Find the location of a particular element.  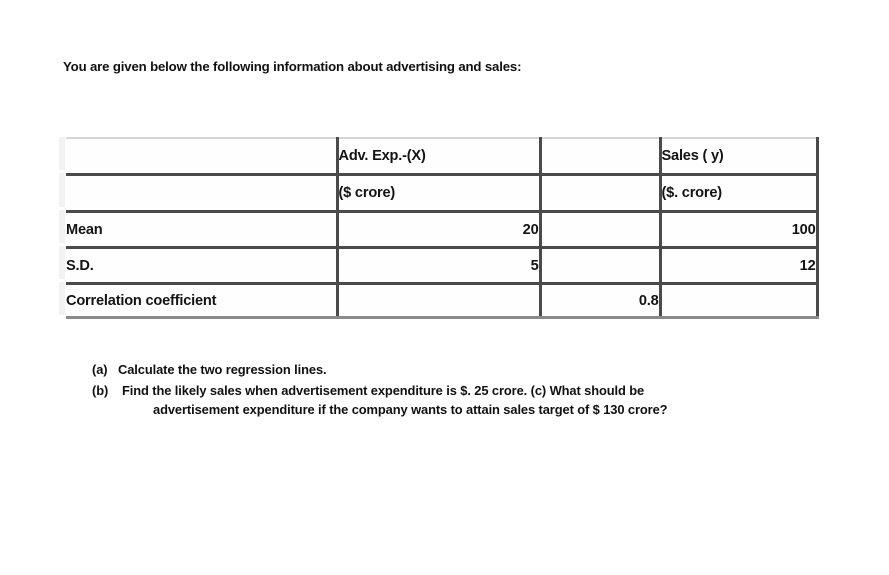

header-adv-exp-unit: ($ crore) is located at coordinates (439, 193).